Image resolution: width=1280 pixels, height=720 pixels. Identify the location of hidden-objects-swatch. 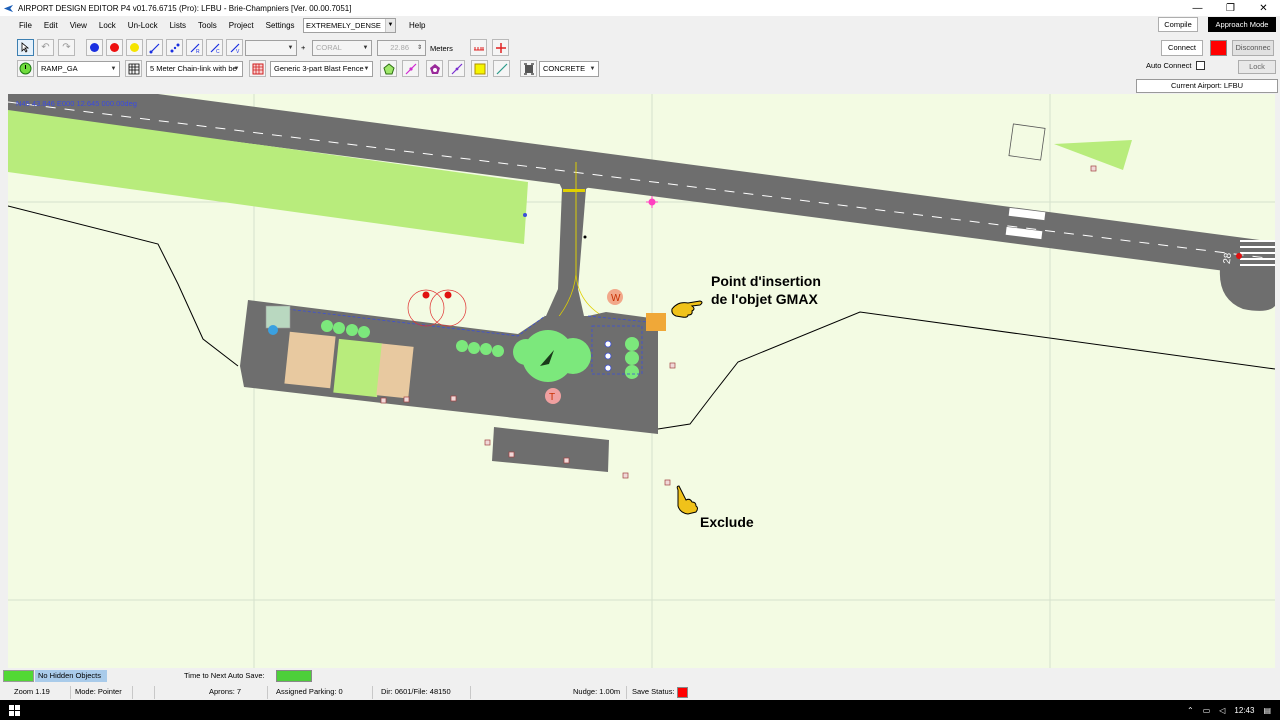
(18, 676).